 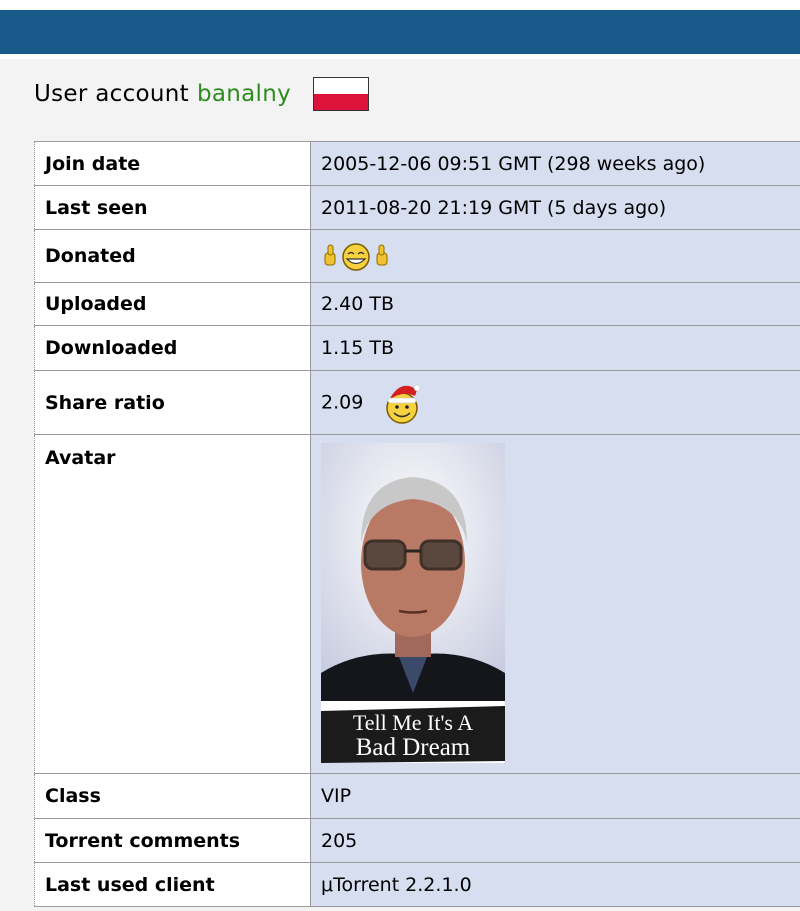 I want to click on username-link: banalny, so click(x=244, y=94).